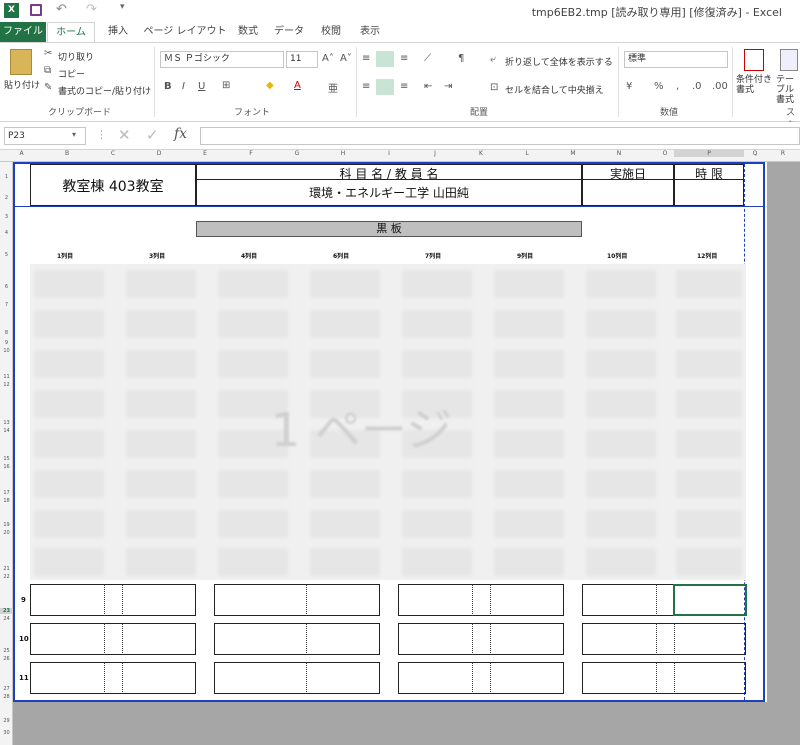 The height and width of the screenshot is (745, 800). I want to click on row-header: 29, so click(6, 721).